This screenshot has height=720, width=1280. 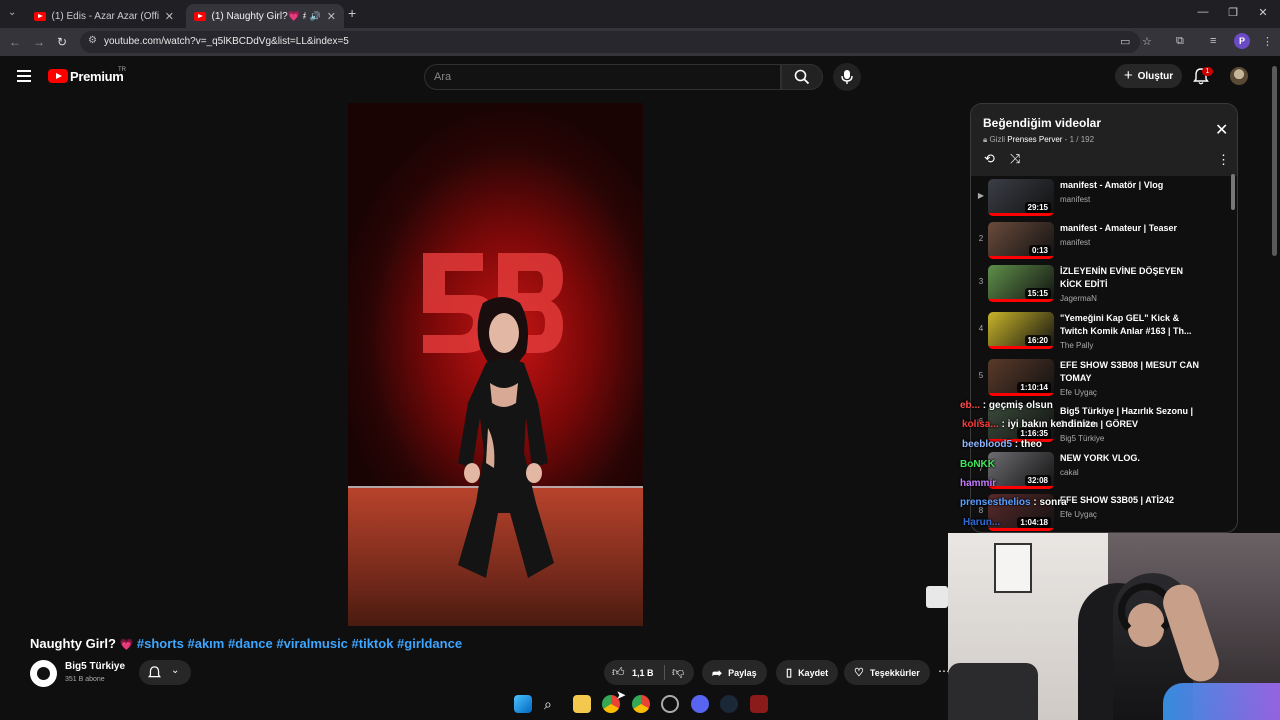 What do you see at coordinates (981, 238) in the screenshot?
I see `playlist-item-index: 2` at bounding box center [981, 238].